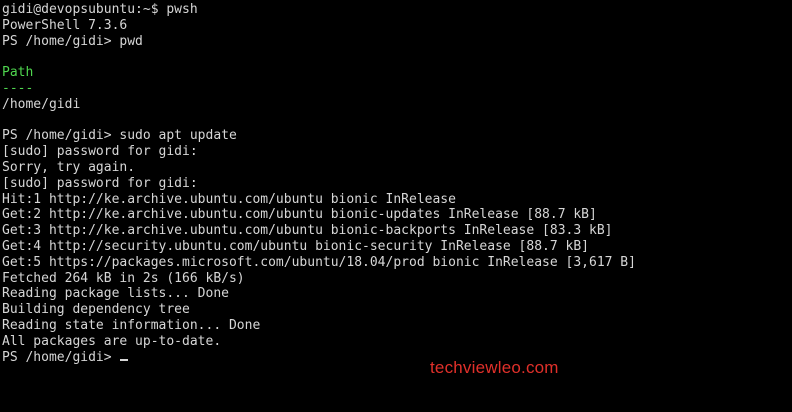  I want to click on terminal-prompt: PS /home/gidi>, so click(61, 357).